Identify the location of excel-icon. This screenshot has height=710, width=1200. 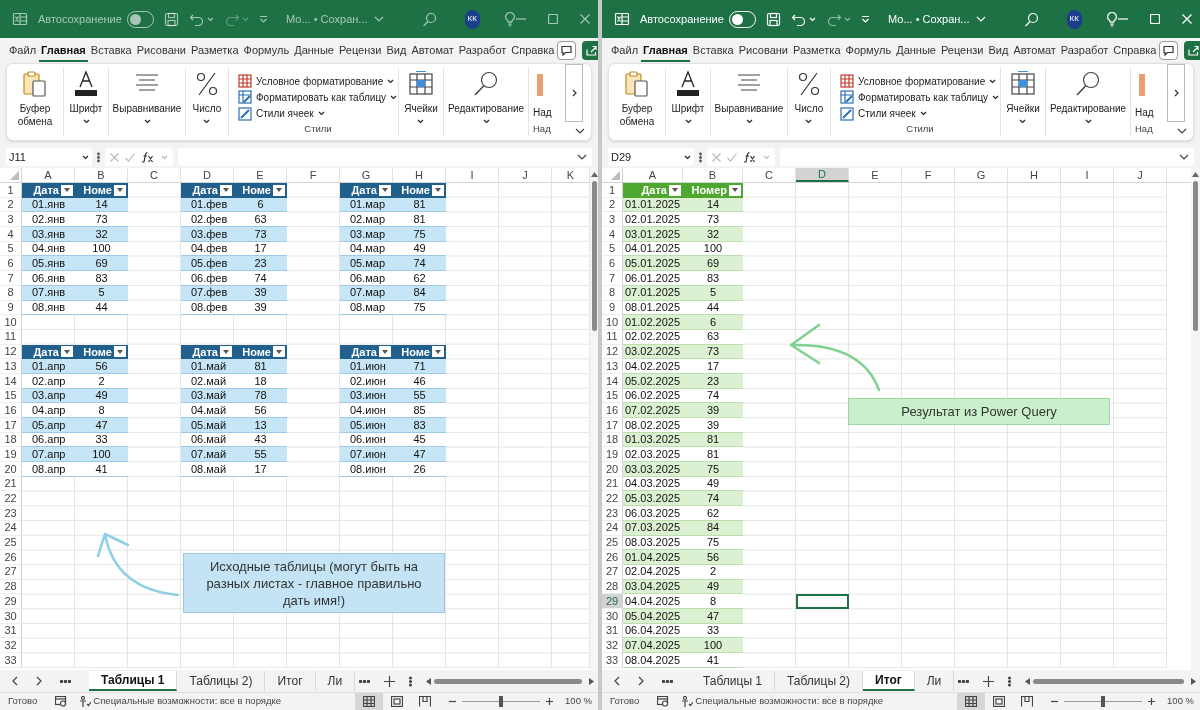
(622, 19).